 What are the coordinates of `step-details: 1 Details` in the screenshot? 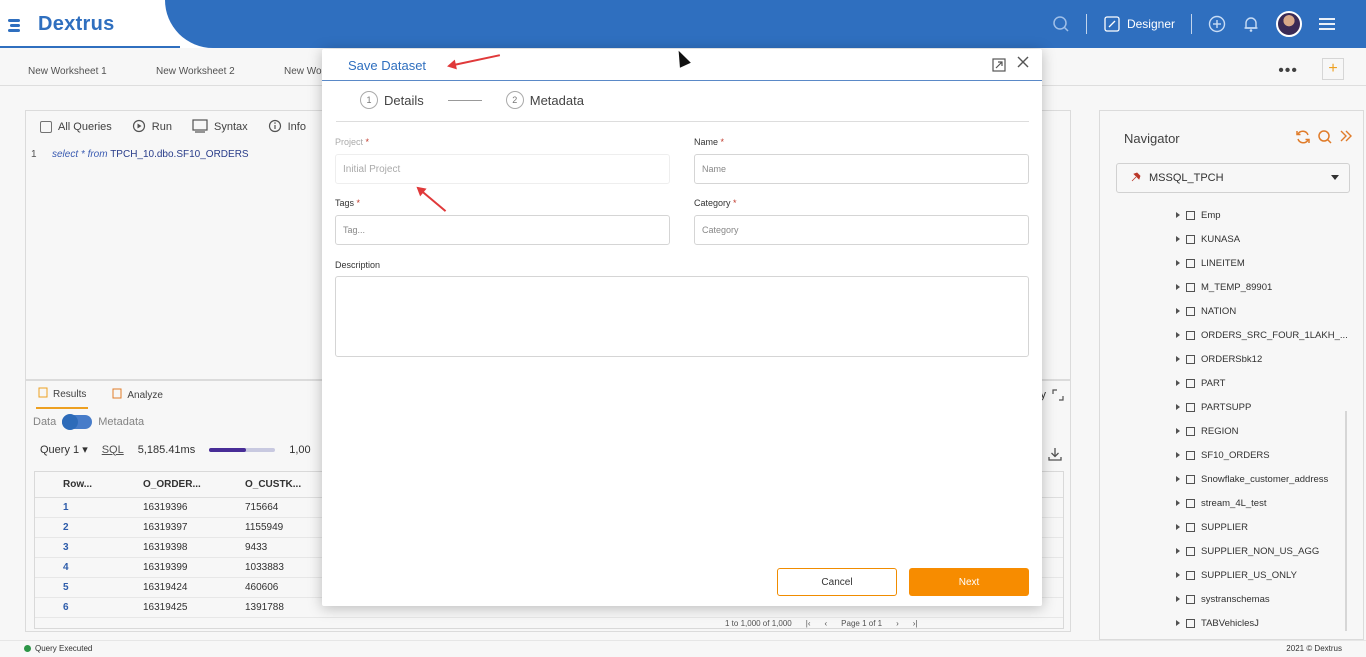 It's located at (392, 100).